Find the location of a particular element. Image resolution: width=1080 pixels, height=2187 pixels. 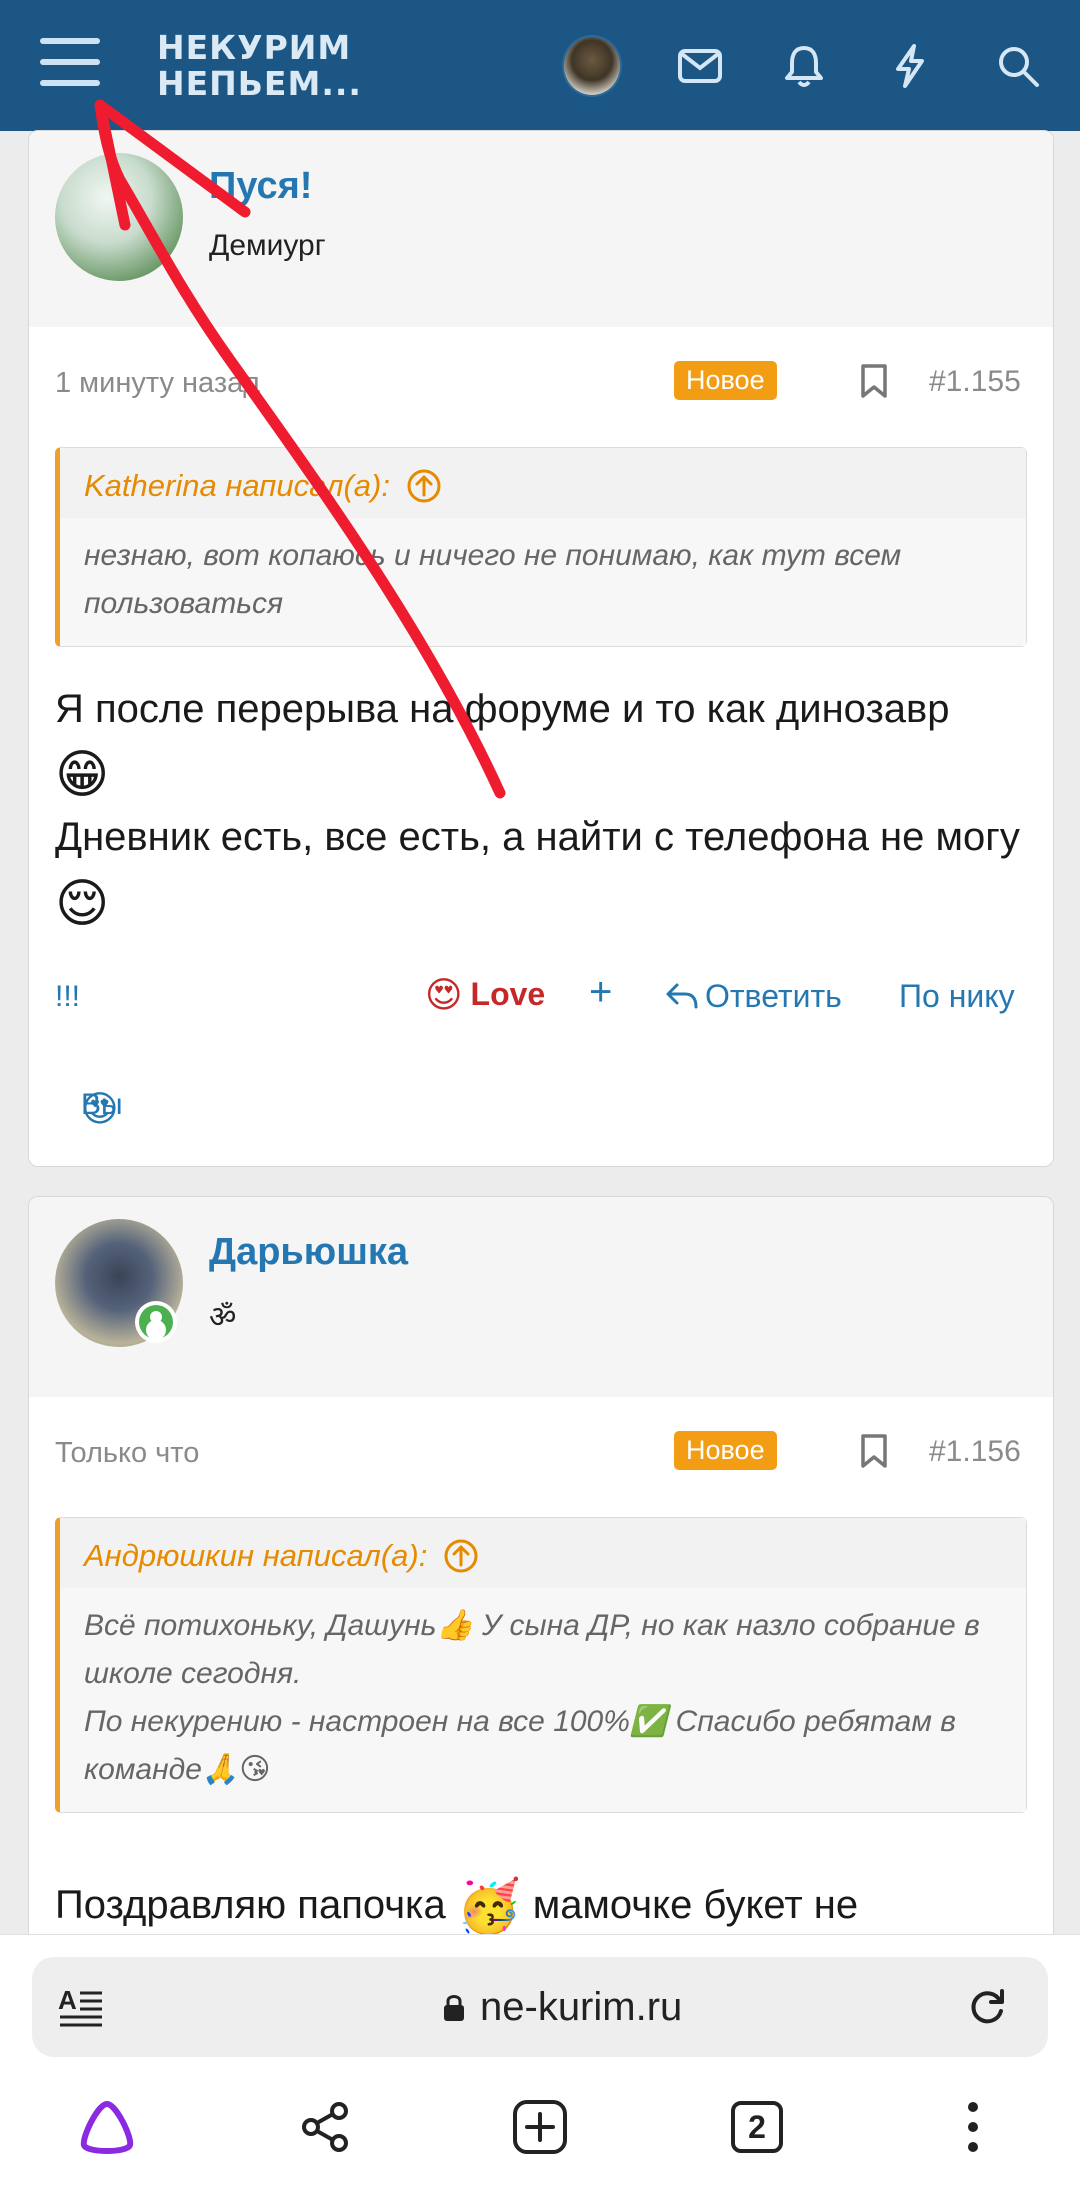

reload-icon is located at coordinates (988, 2009).